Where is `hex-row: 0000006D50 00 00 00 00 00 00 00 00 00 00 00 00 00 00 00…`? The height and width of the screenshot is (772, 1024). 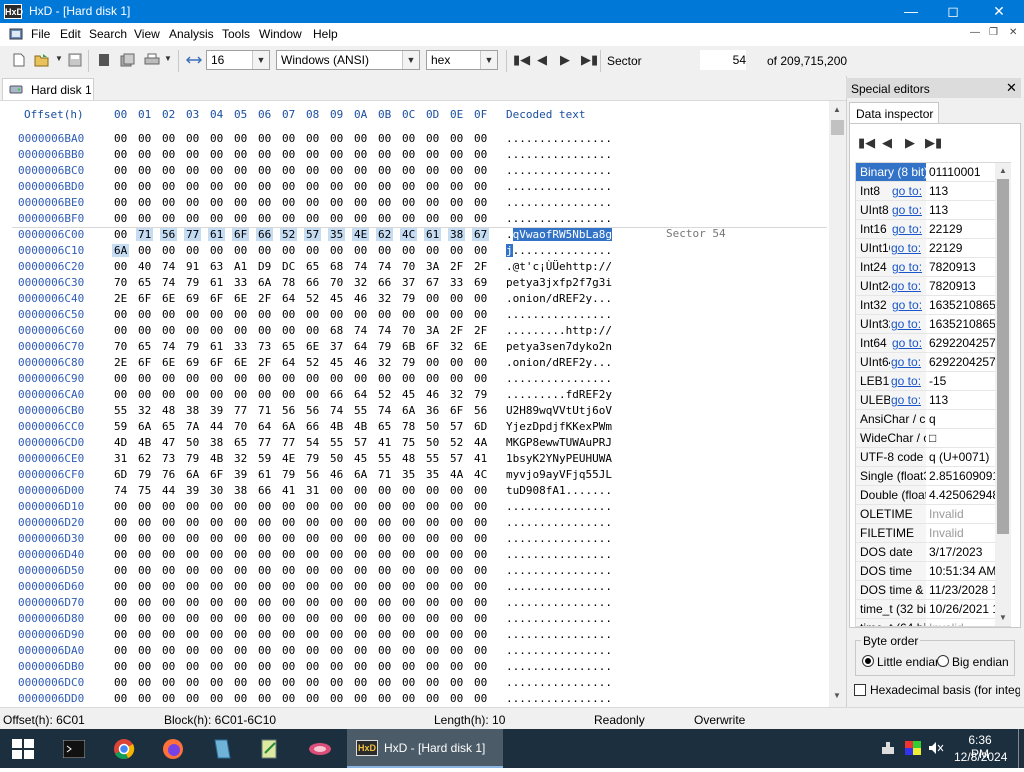
hex-row: 0000006D50 00 00 00 00 00 00 00 00 00 00 00 00 00 00 00… is located at coordinates (414, 572).